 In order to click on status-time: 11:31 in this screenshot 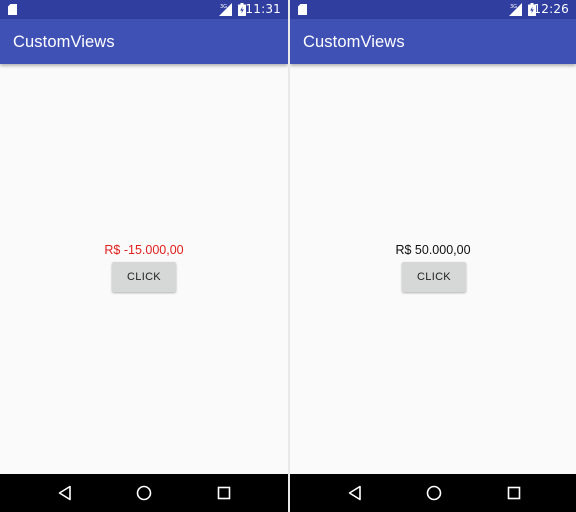, I will do `click(263, 9)`.